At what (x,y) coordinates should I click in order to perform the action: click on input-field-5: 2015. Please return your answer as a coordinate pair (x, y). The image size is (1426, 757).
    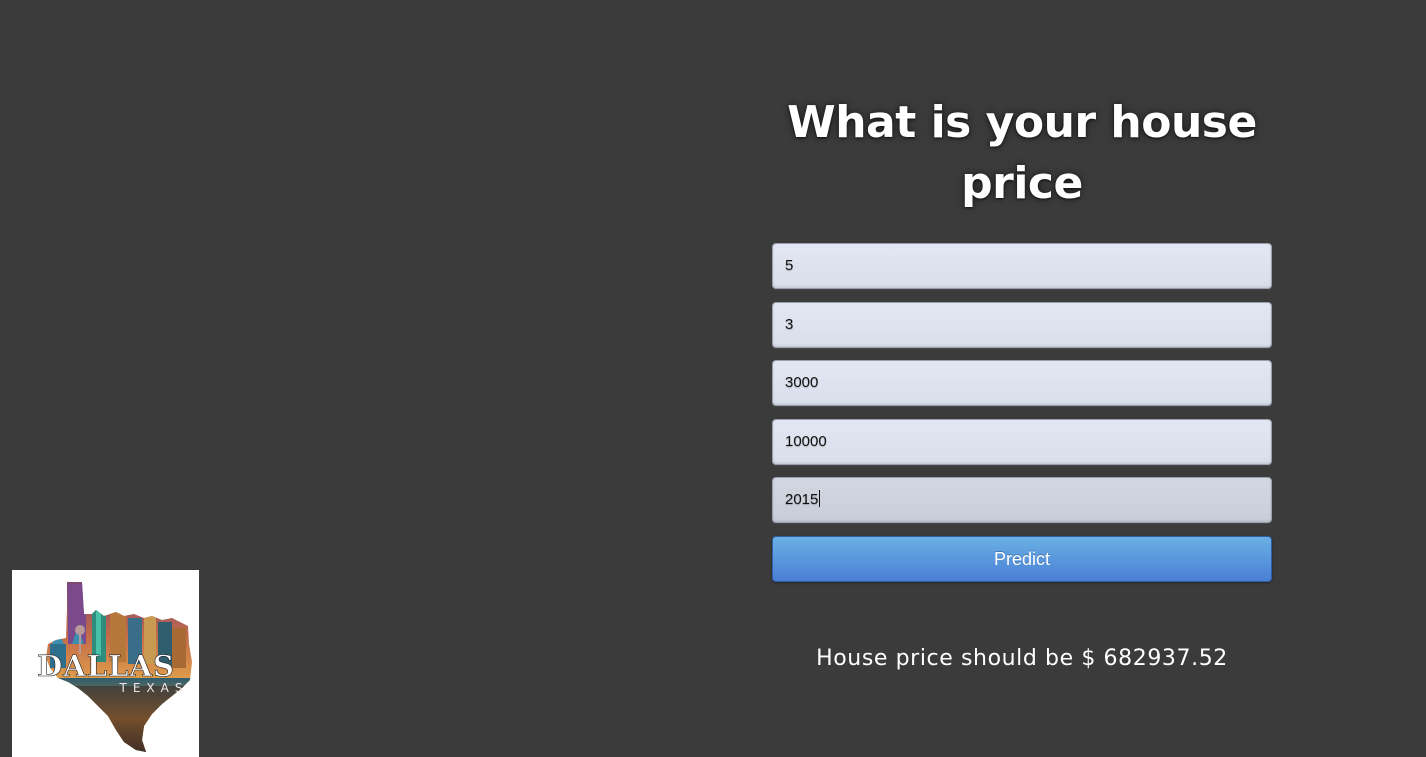
    Looking at the image, I should click on (1022, 500).